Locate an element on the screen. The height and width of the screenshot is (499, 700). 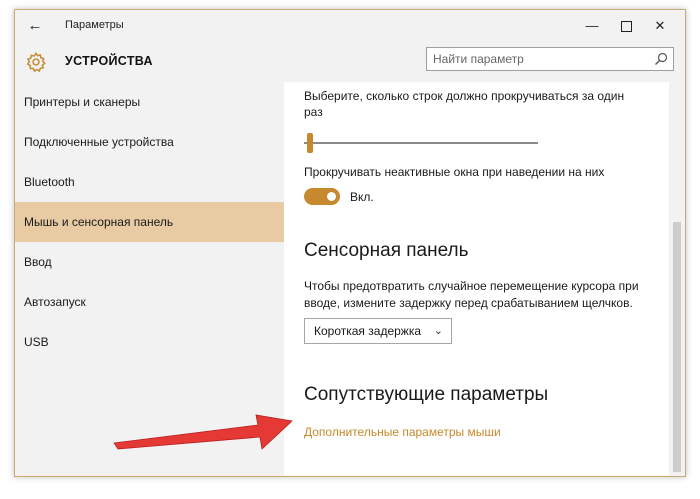
sidebar-item-typing: Ввод is located at coordinates (149, 262).